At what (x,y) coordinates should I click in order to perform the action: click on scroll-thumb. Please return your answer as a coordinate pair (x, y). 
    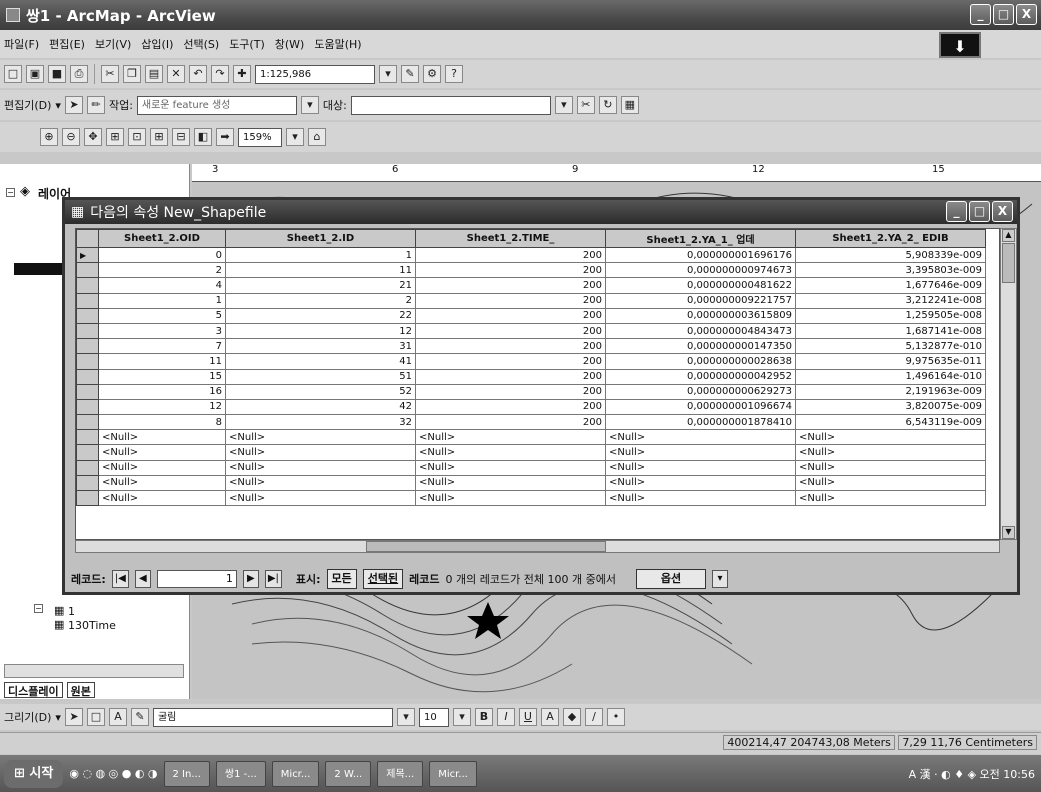
    Looking at the image, I should click on (1008, 263).